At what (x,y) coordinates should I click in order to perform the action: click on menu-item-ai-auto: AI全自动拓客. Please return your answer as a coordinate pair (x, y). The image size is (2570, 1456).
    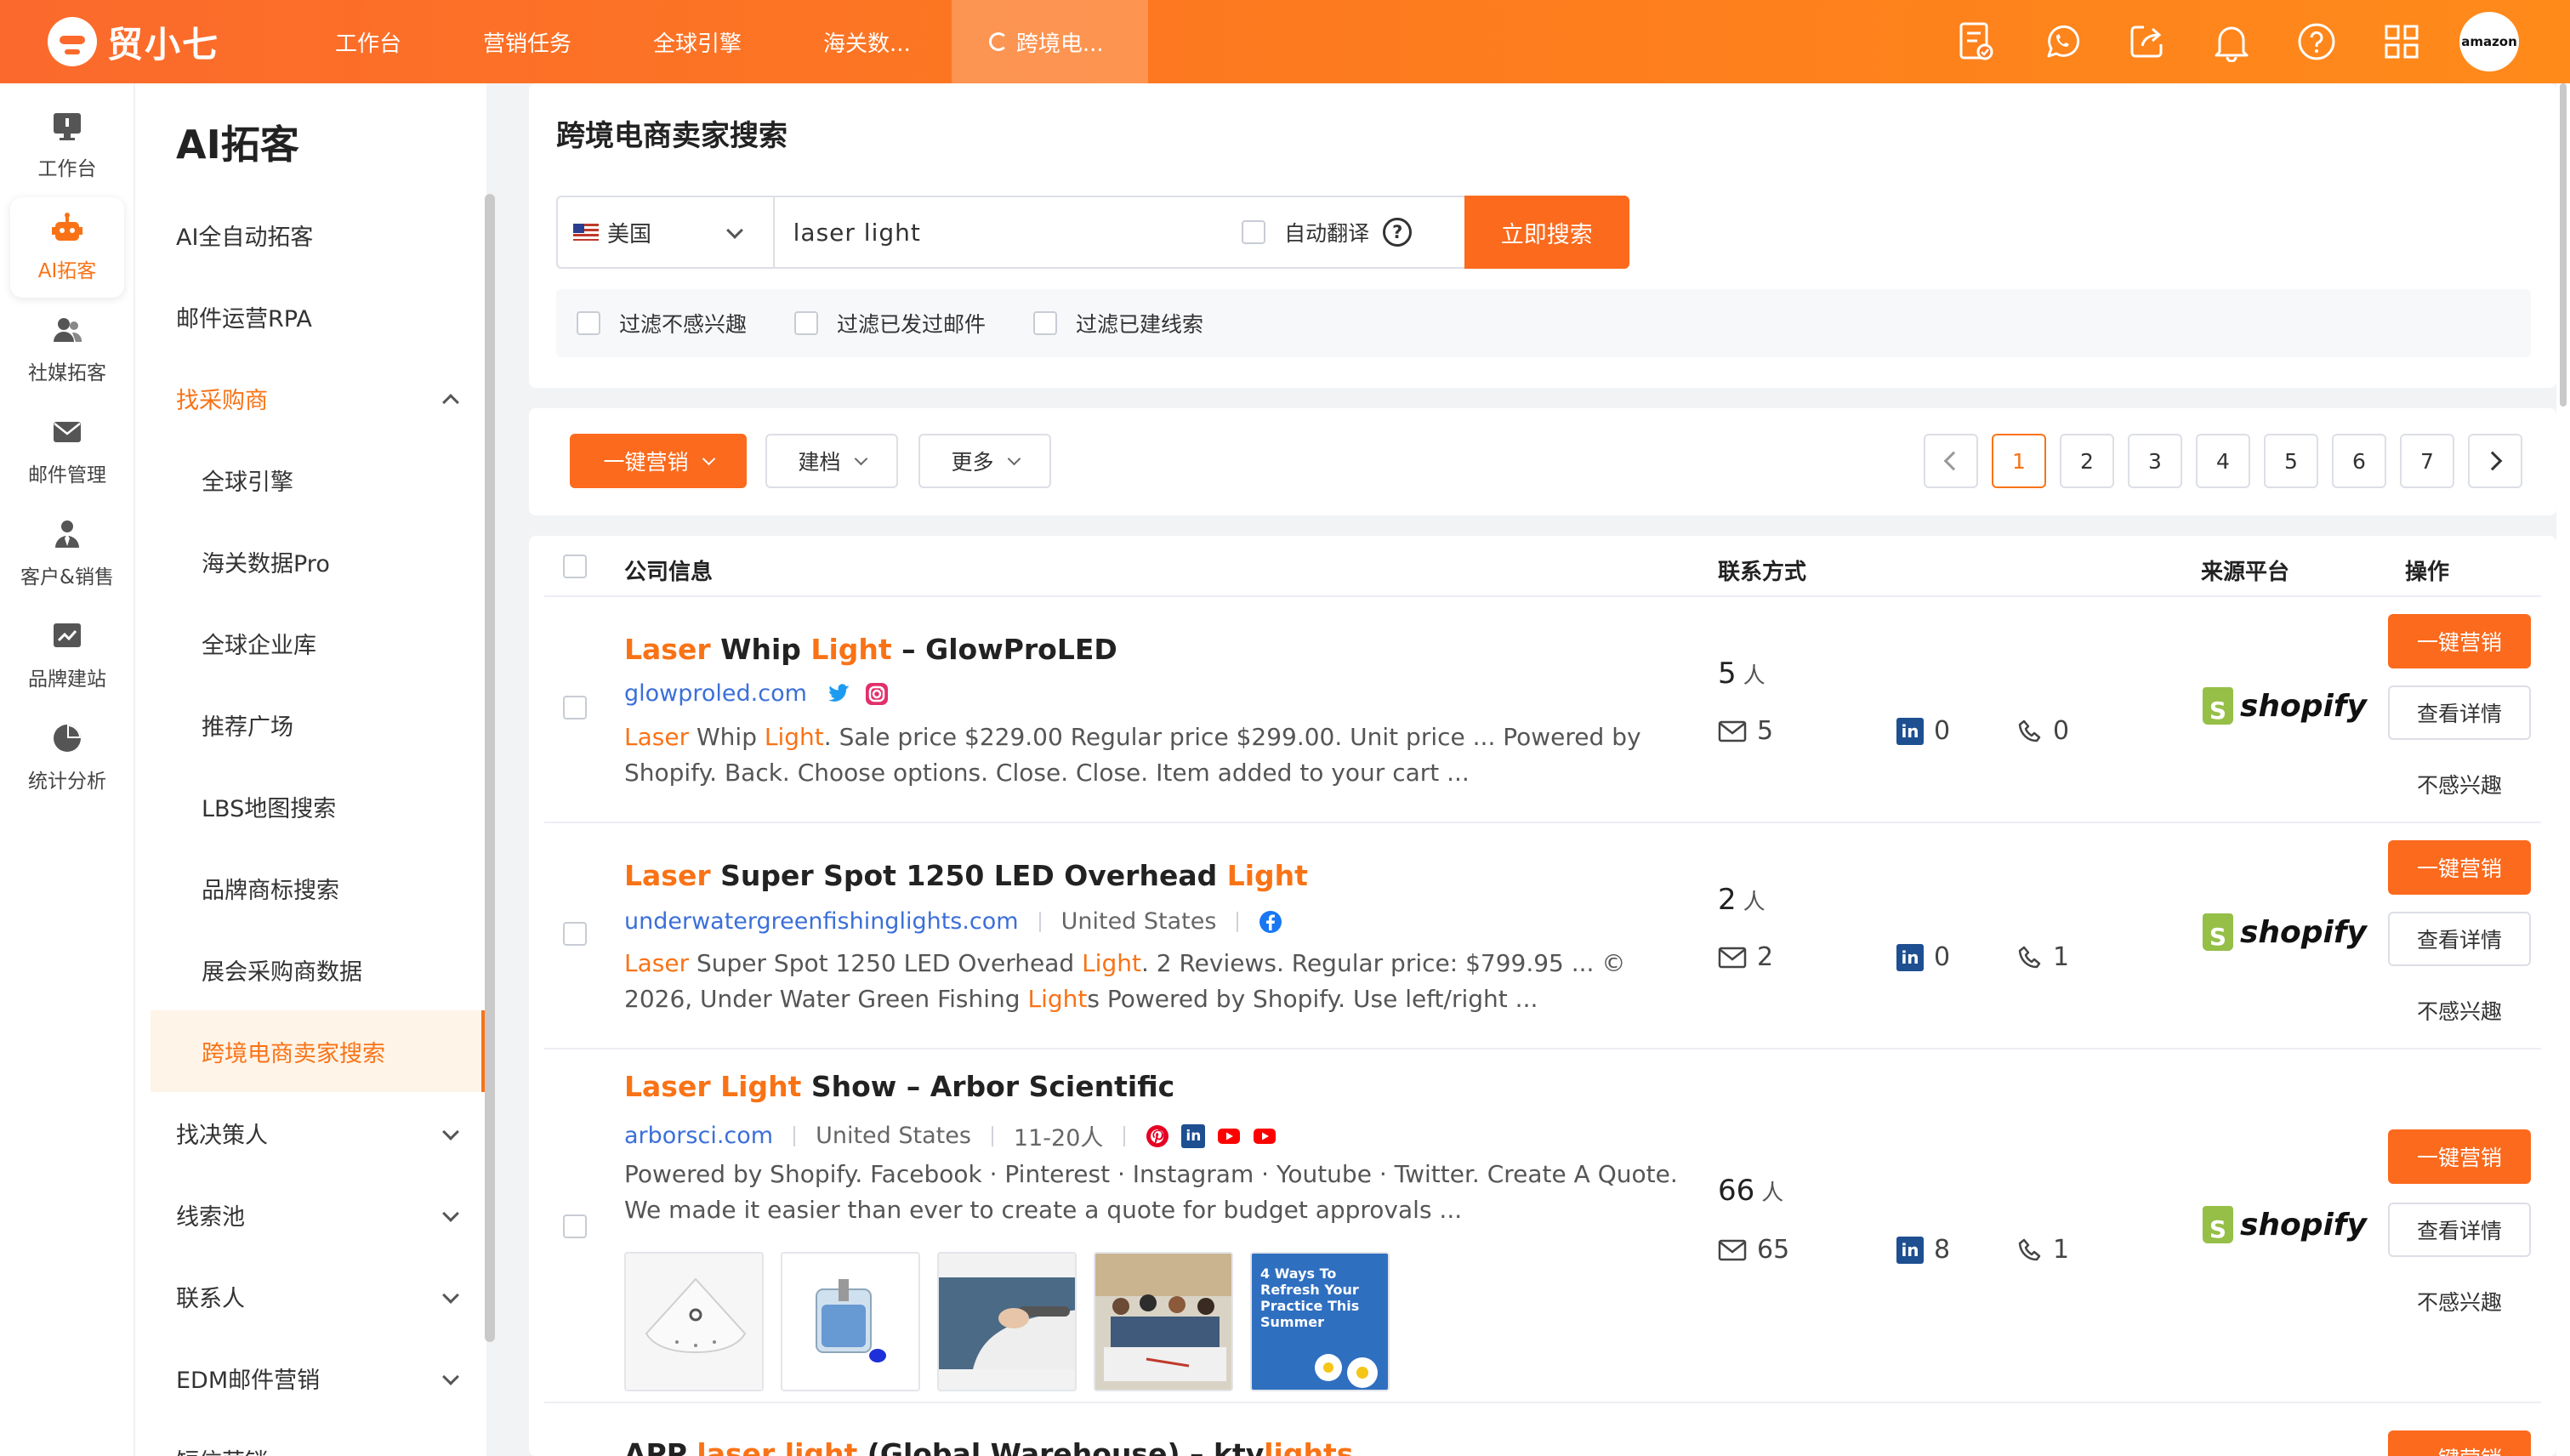
    Looking at the image, I should click on (321, 235).